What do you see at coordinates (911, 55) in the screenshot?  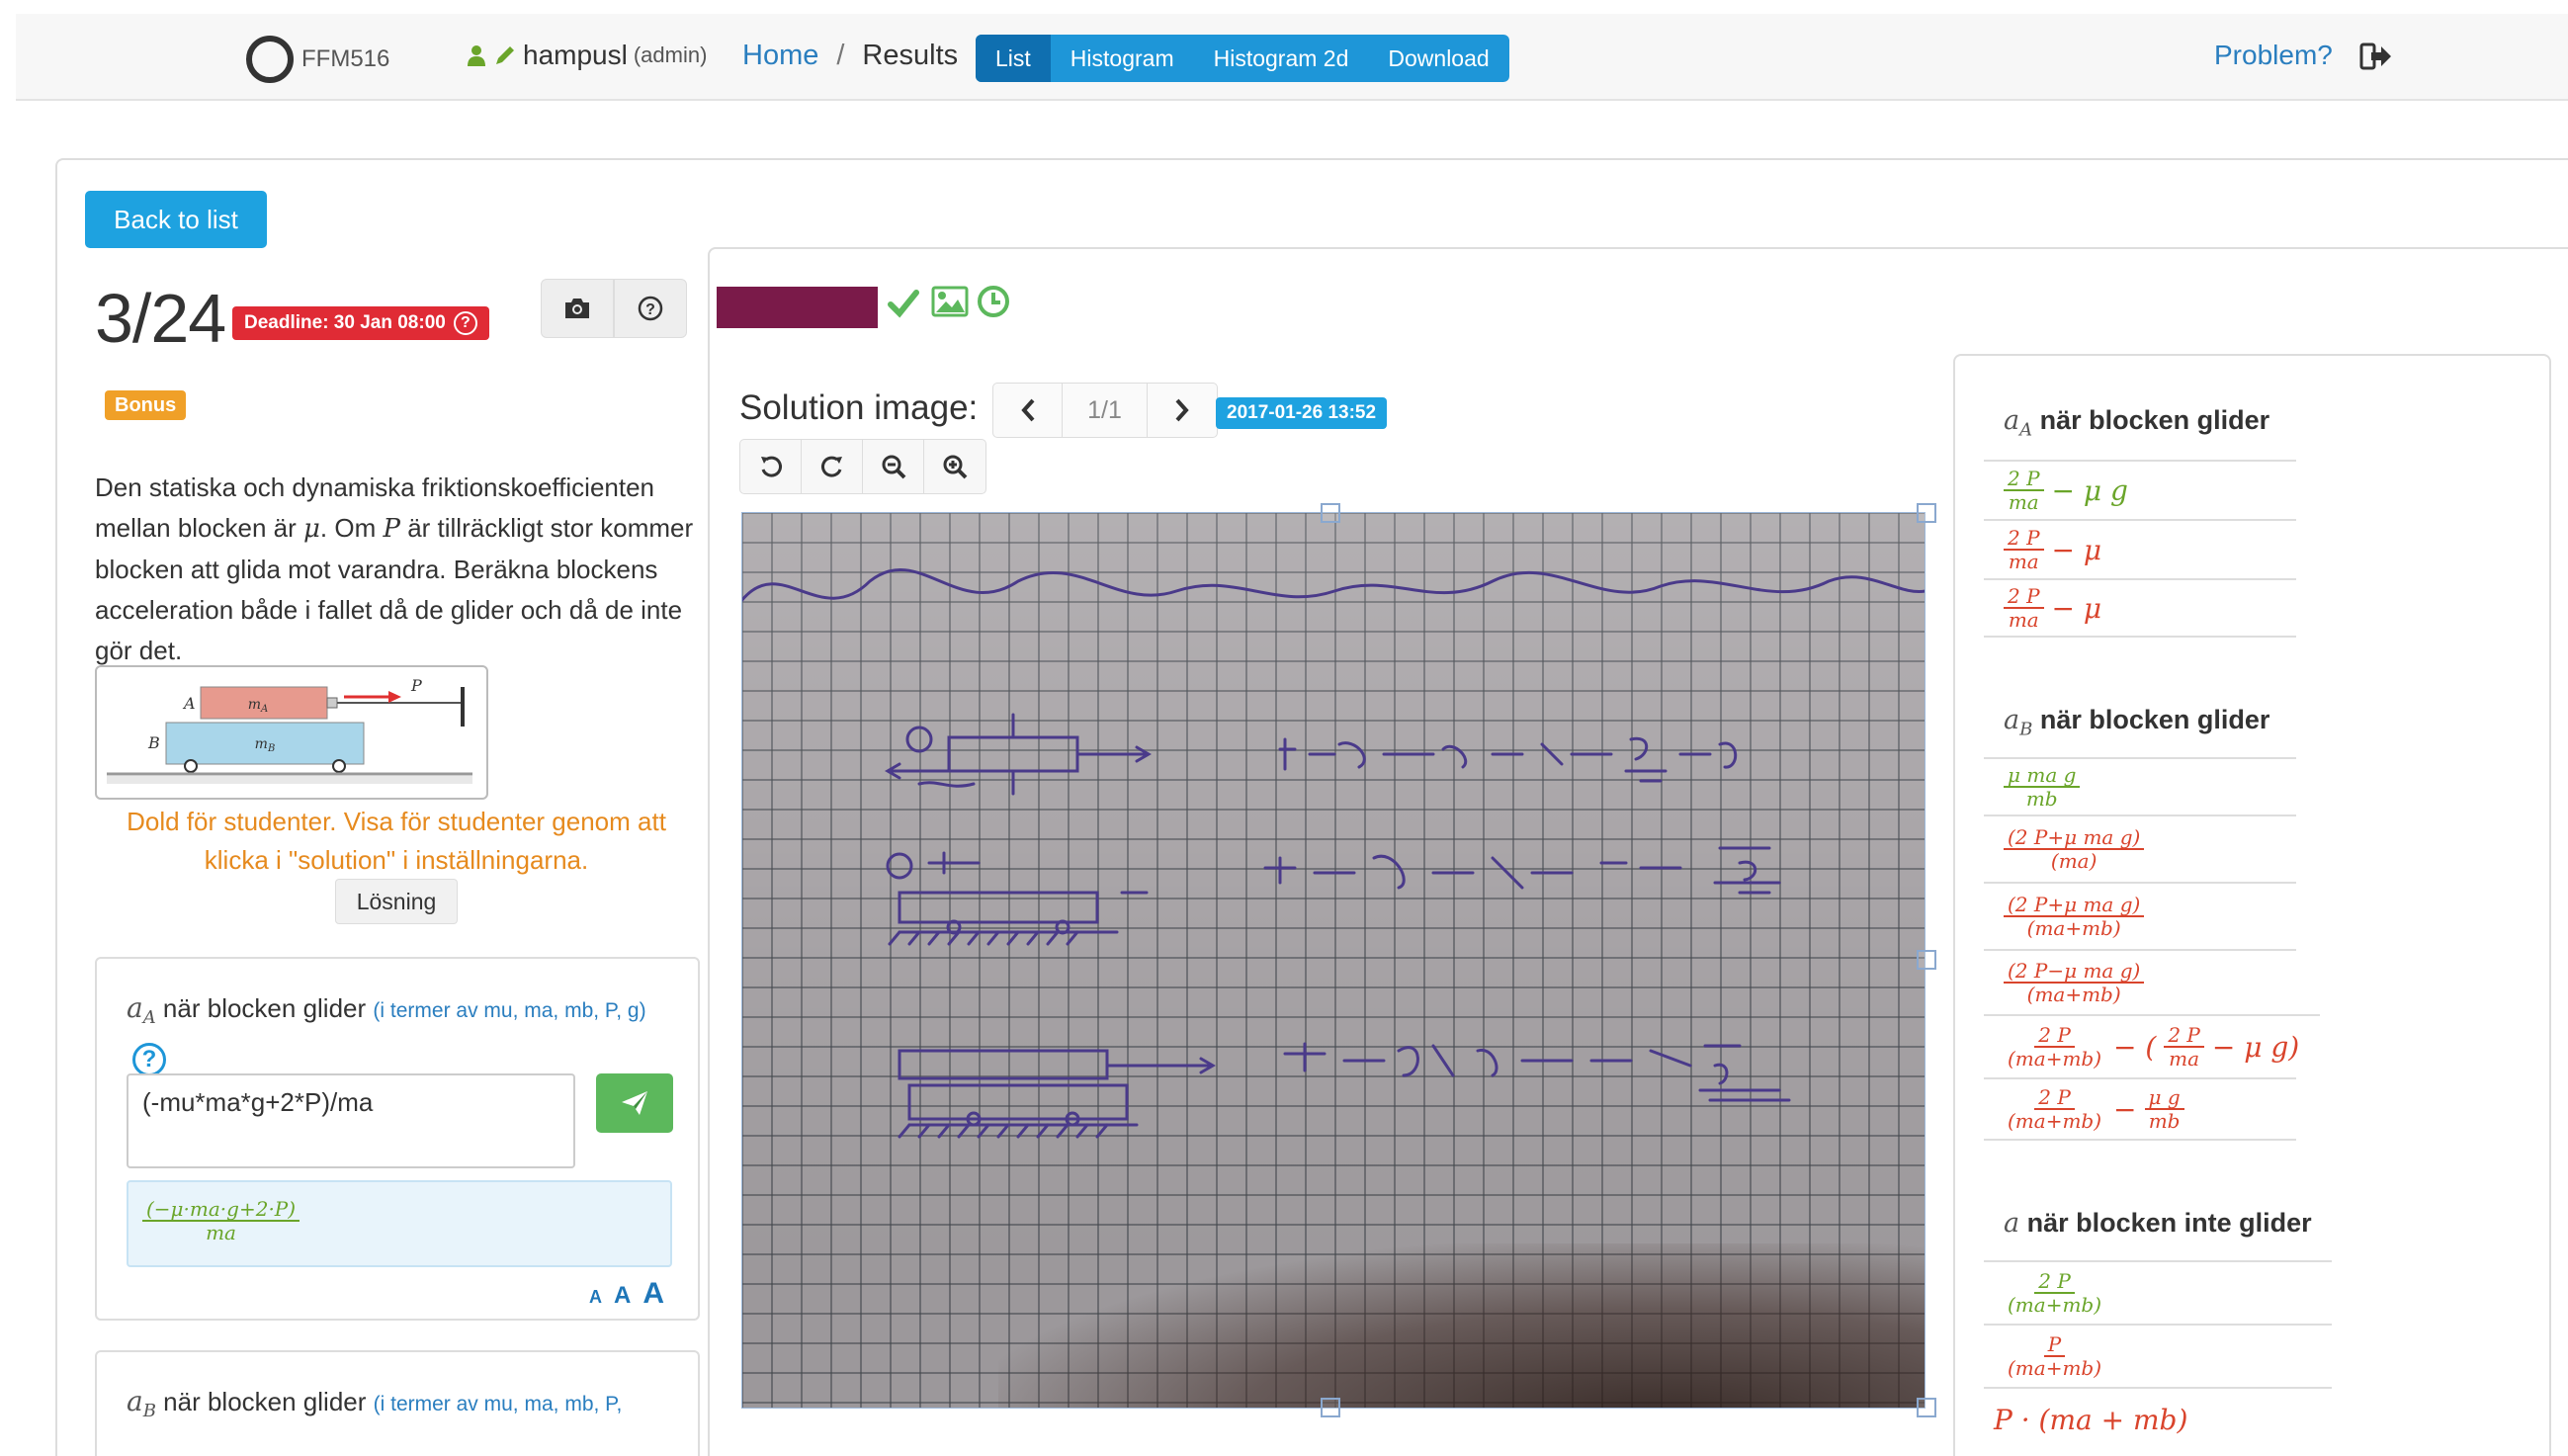 I see `breadcrumb-current: Results` at bounding box center [911, 55].